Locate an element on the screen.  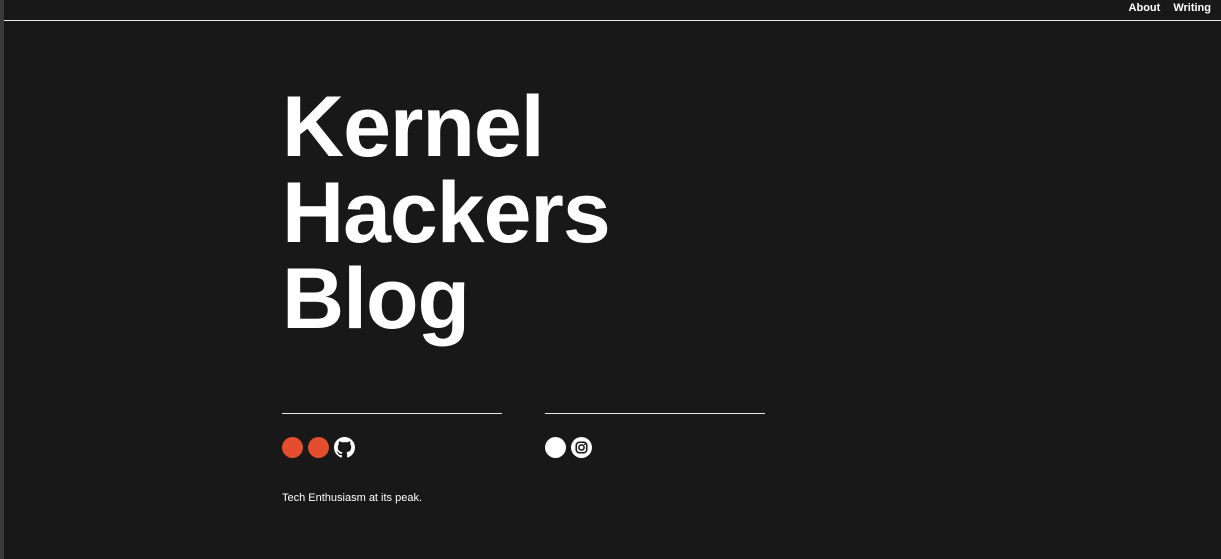
top-navigation-bar: About Writing is located at coordinates (612, 10).